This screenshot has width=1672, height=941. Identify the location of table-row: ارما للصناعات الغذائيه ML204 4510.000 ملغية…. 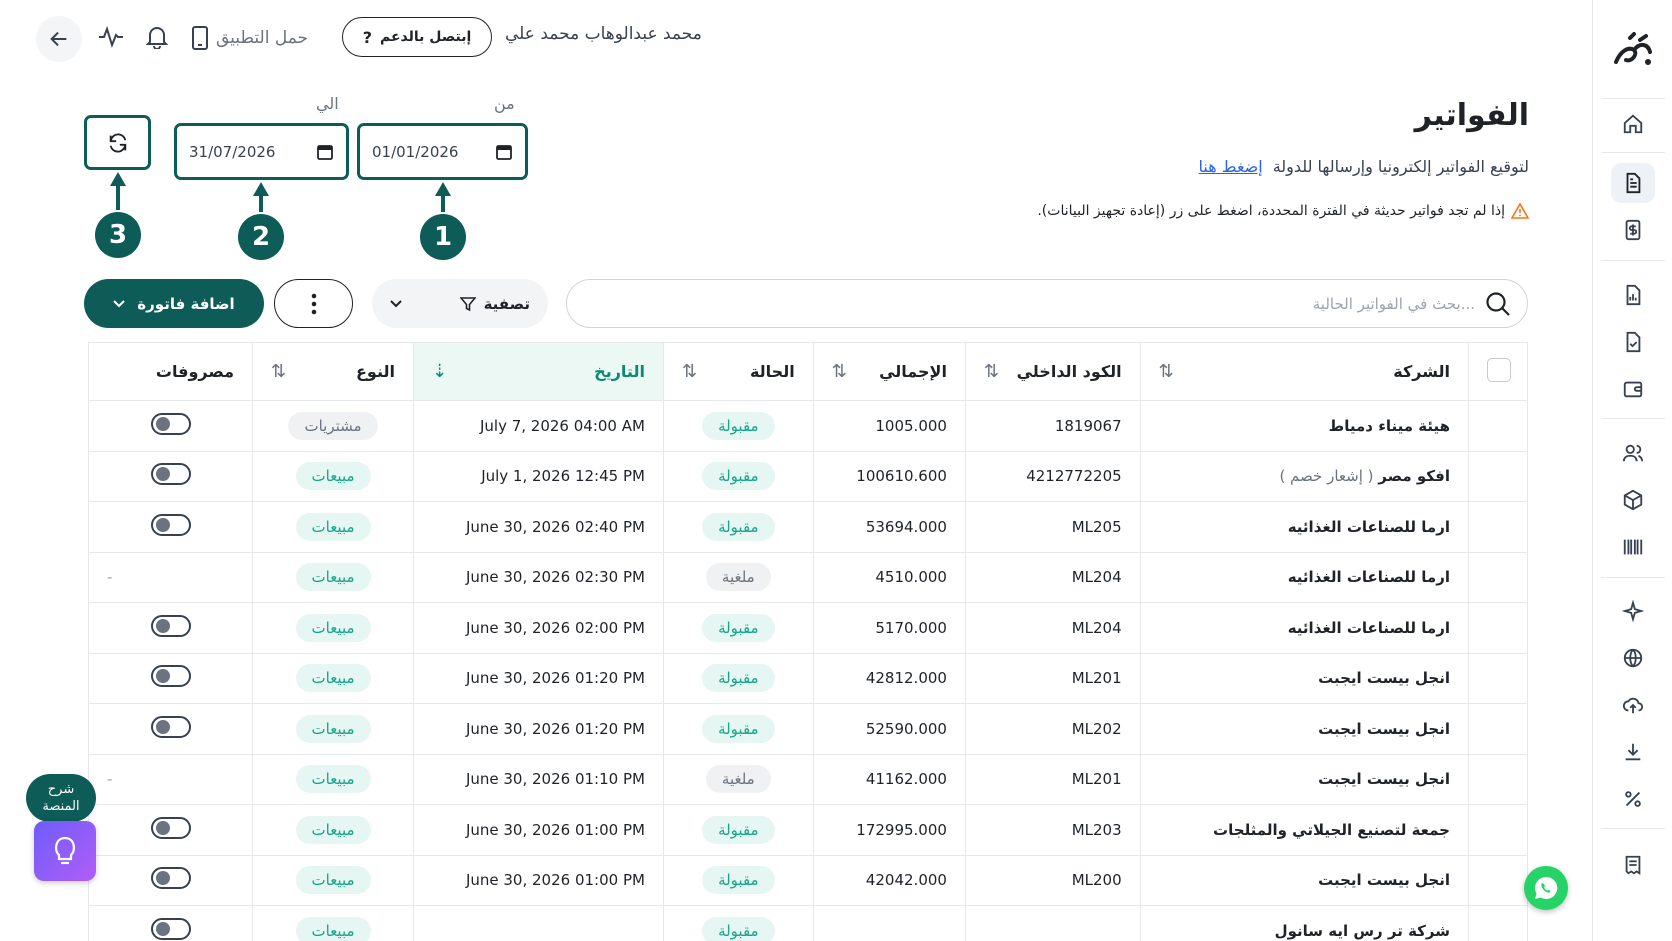
(808, 577).